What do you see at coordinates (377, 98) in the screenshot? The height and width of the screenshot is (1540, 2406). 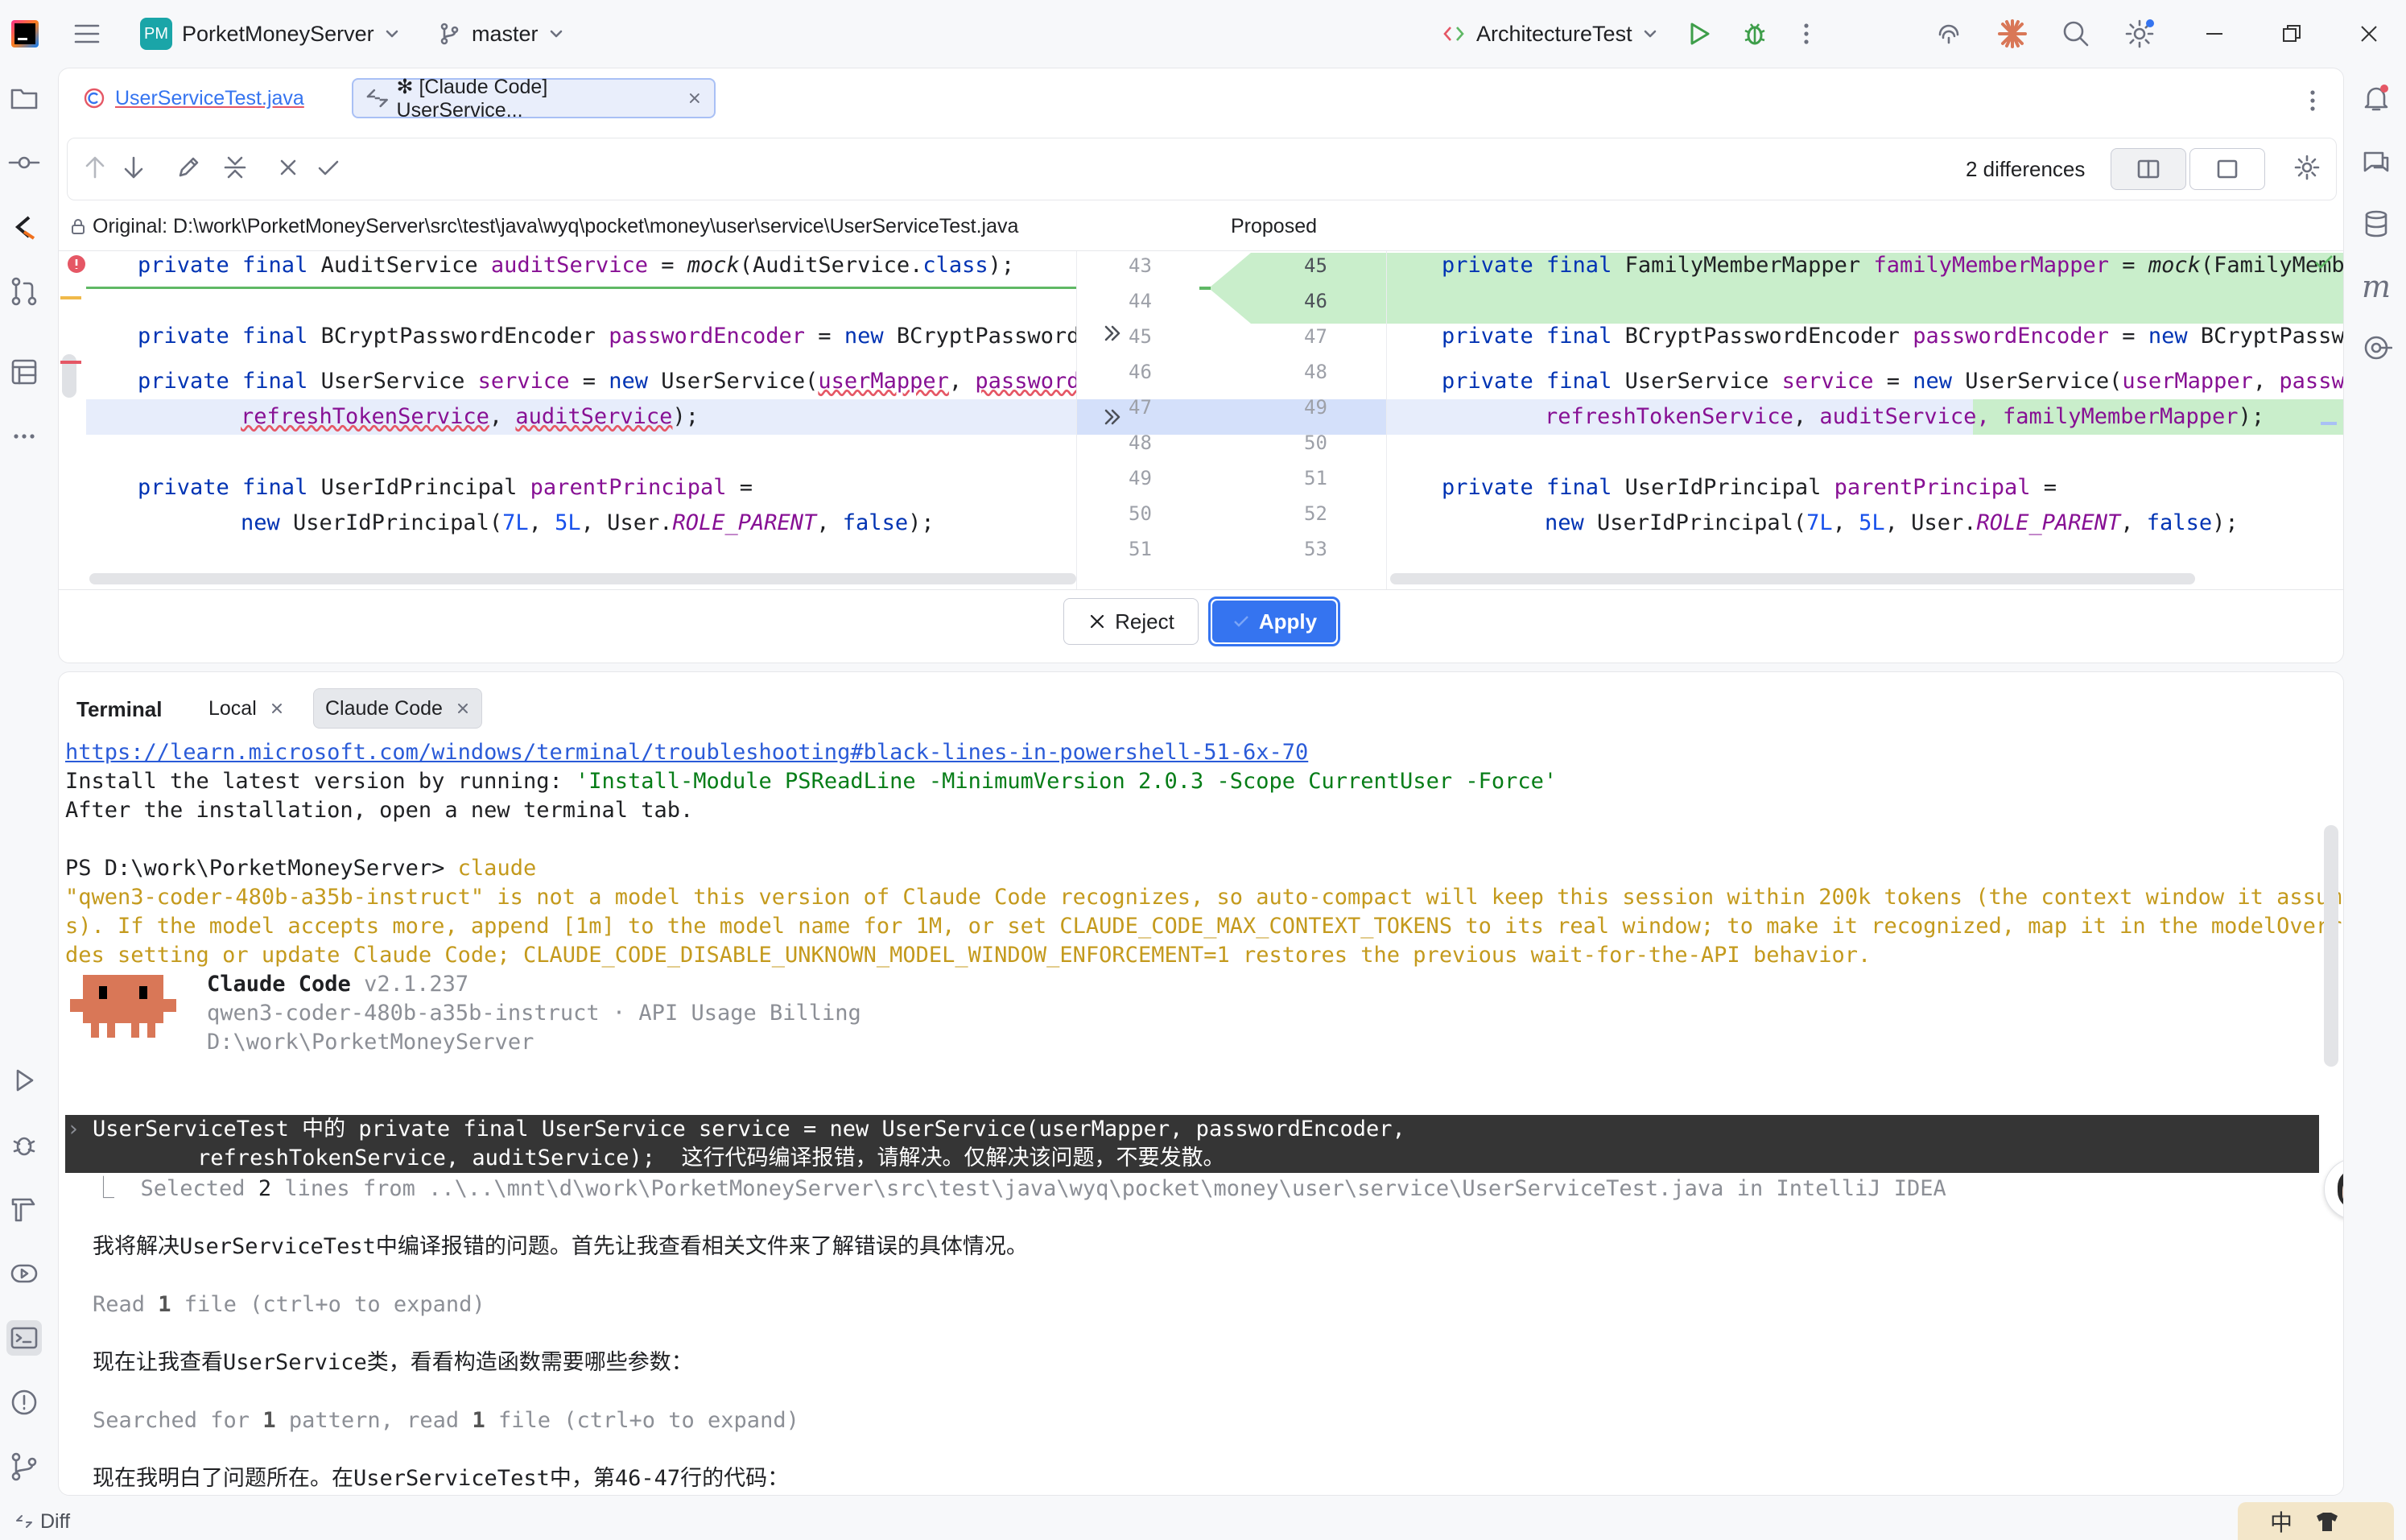 I see `diff-icon` at bounding box center [377, 98].